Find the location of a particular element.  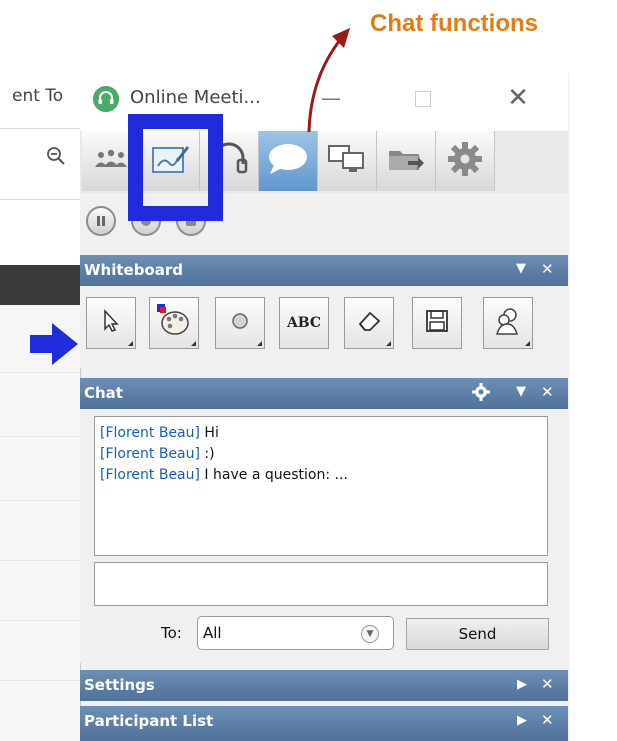

color-palette-button is located at coordinates (174, 323).